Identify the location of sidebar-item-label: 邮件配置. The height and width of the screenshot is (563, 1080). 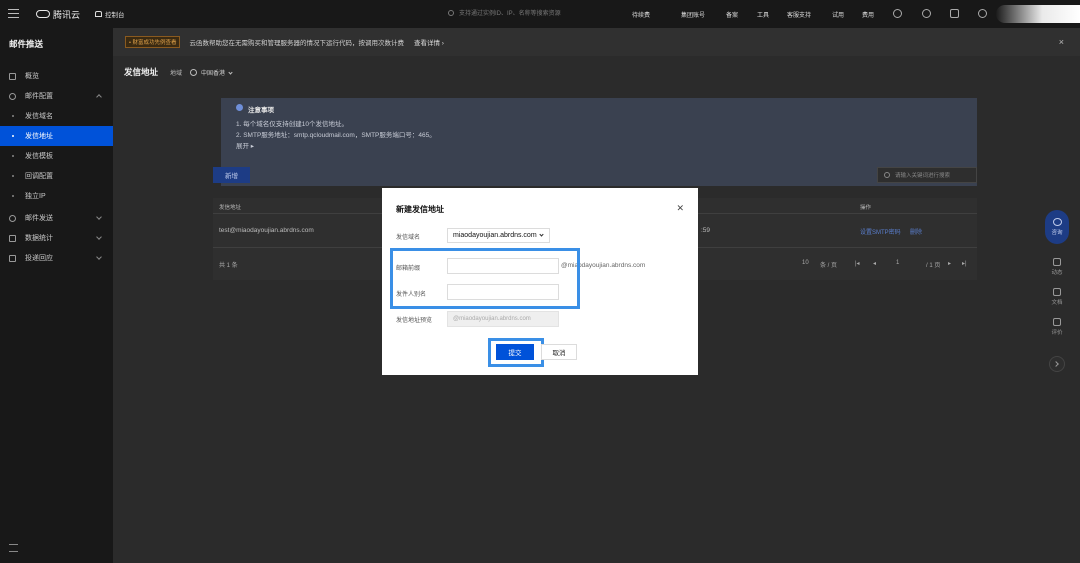
(39, 96).